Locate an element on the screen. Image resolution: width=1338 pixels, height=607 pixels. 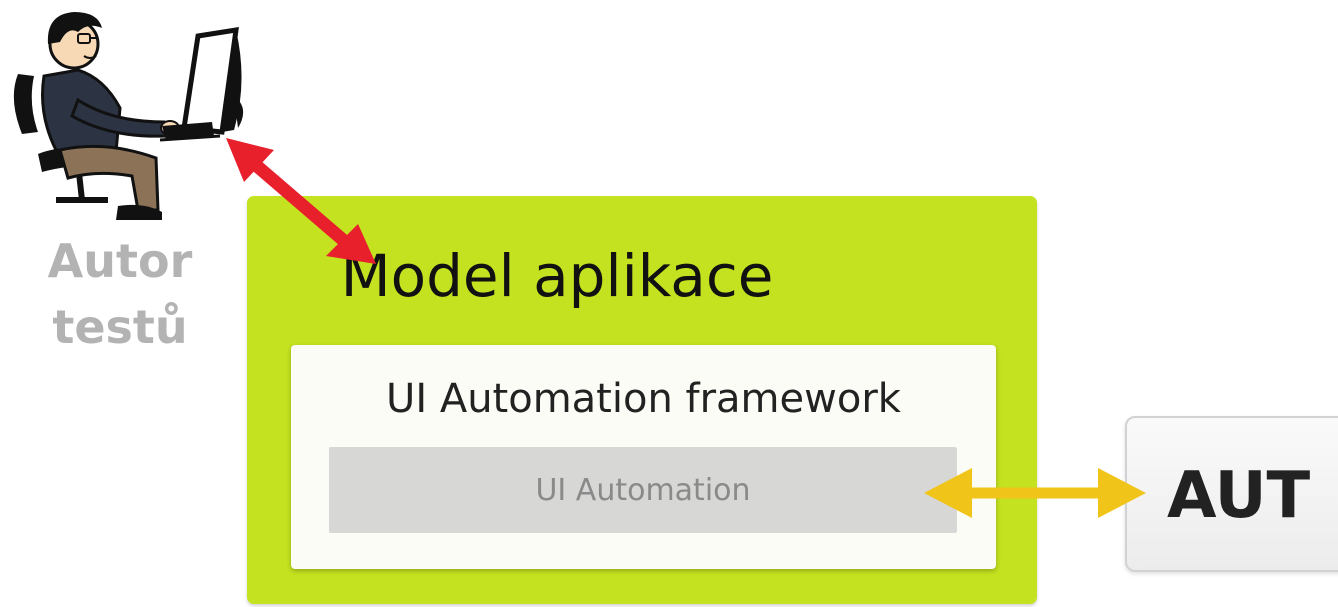
person-at-computer-icon is located at coordinates (128, 116).